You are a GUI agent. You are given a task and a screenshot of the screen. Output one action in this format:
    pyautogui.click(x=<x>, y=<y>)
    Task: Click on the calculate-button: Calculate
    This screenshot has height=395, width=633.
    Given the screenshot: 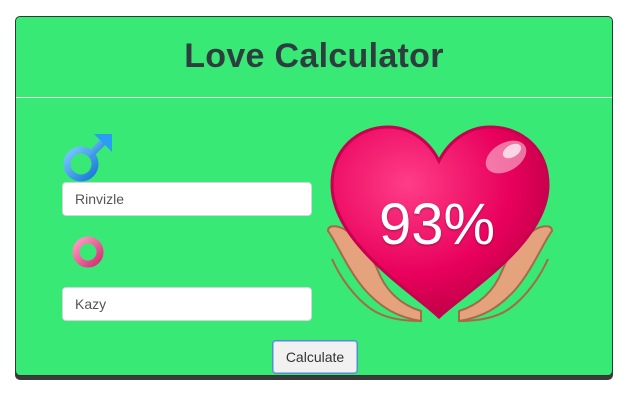 What is the action you would take?
    pyautogui.click(x=315, y=357)
    